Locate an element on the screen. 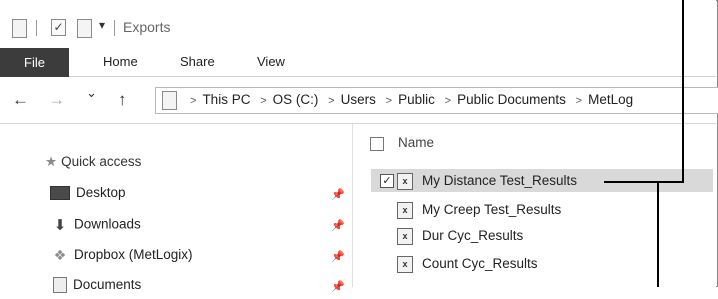 The image size is (718, 299). quick-access-label: Quick access is located at coordinates (101, 161).